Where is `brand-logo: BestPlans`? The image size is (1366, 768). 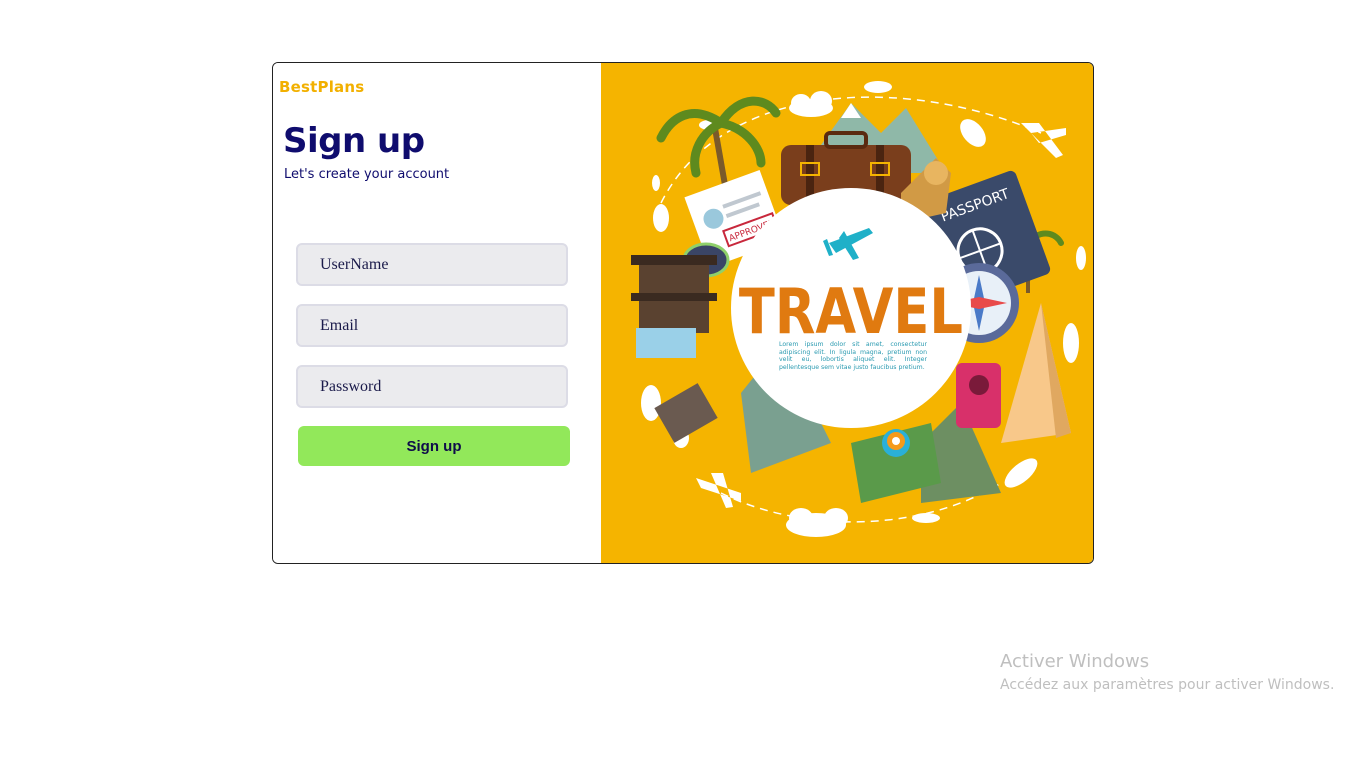
brand-logo: BestPlans is located at coordinates (321, 87).